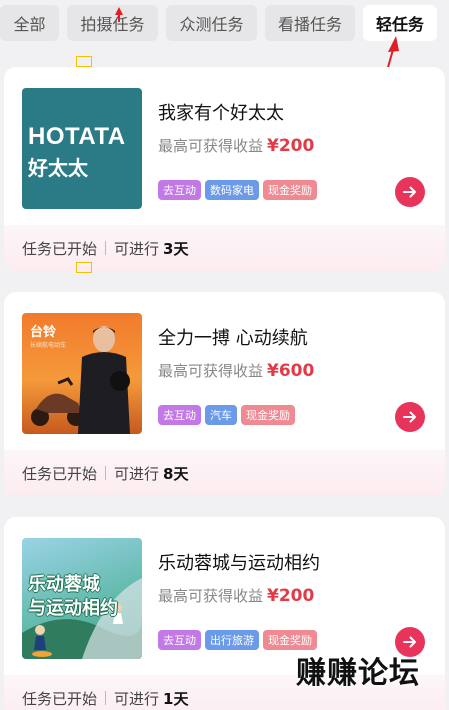 The image size is (449, 710). What do you see at coordinates (310, 23) in the screenshot?
I see `tab-watch-live-tasks: 看播任务` at bounding box center [310, 23].